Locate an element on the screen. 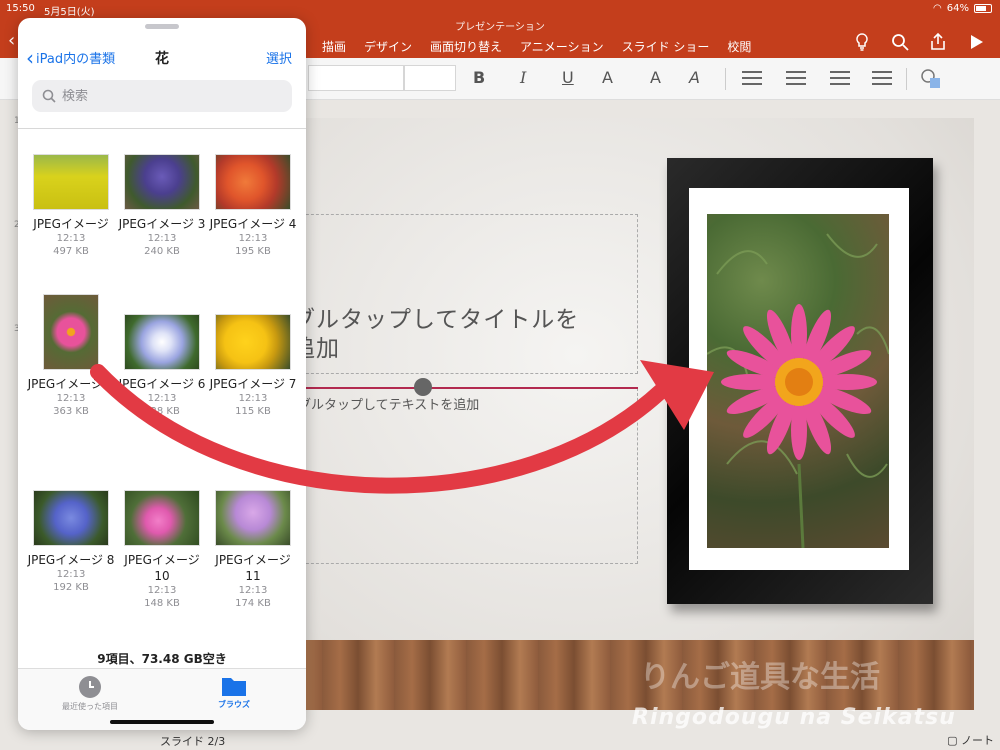  file-name: JPEGイメージ 4 is located at coordinates (253, 224).